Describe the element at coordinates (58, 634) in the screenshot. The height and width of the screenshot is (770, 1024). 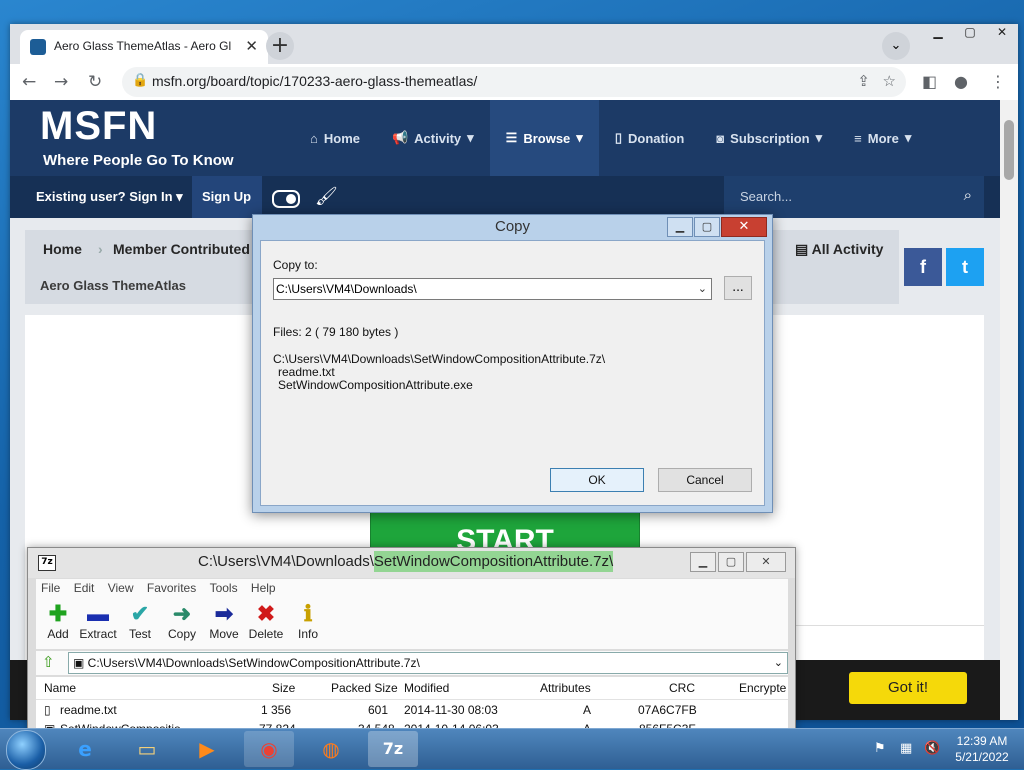
I see `add-label: Add` at that location.